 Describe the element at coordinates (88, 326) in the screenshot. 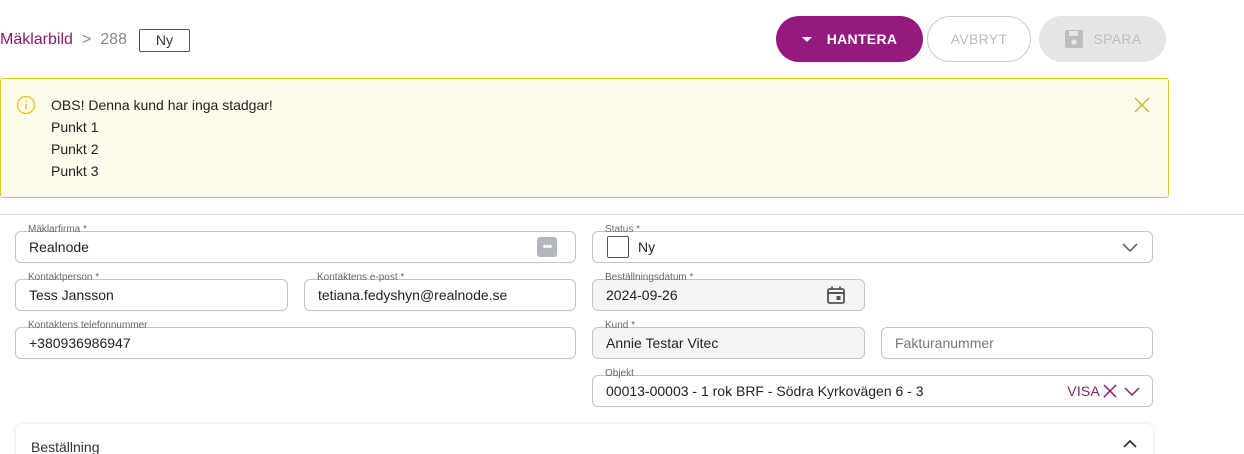

I see `contact-phone-label: Kontaktens telefonnummer` at that location.